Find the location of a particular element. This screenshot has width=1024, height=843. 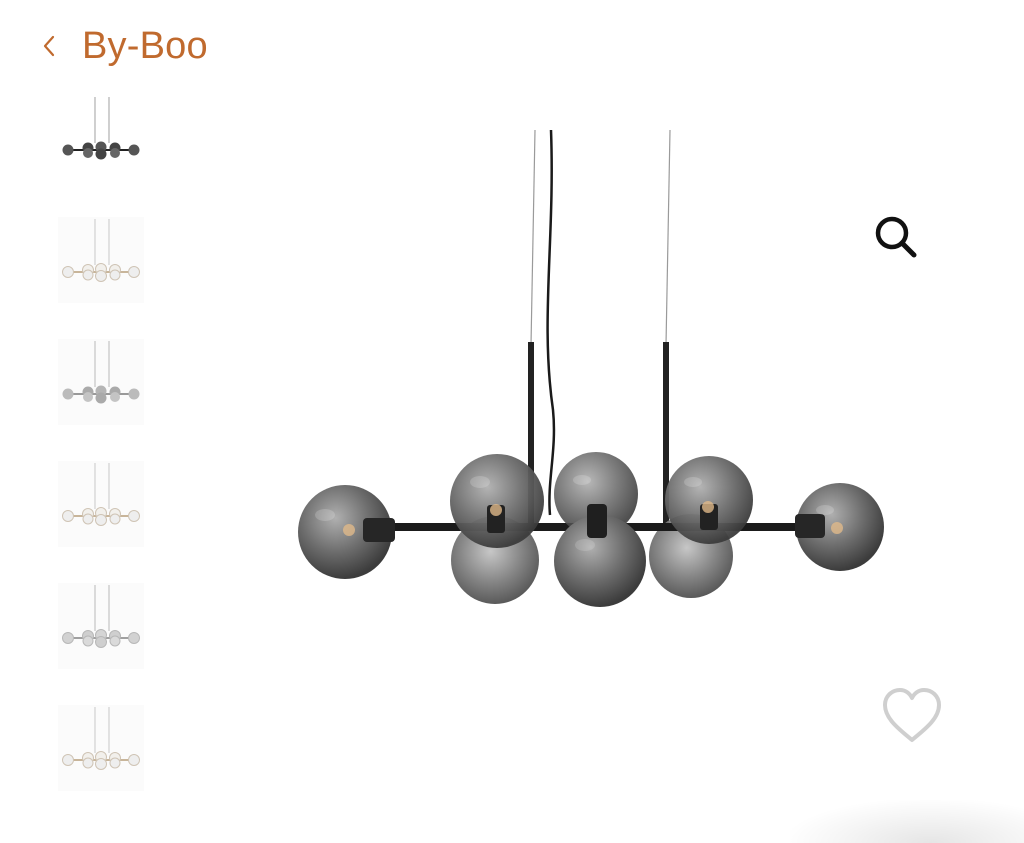

brand-title: By-Boo is located at coordinates (145, 46).